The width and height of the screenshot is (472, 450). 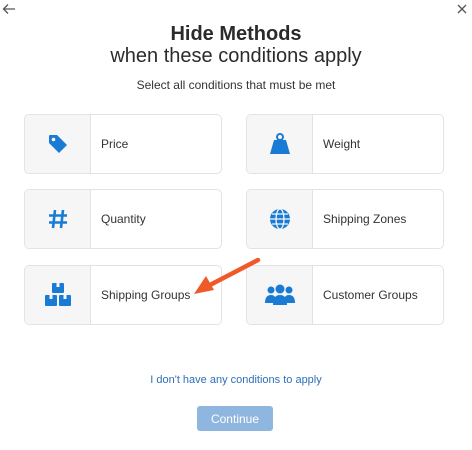 What do you see at coordinates (370, 295) in the screenshot?
I see `condition-label: Customer Groups` at bounding box center [370, 295].